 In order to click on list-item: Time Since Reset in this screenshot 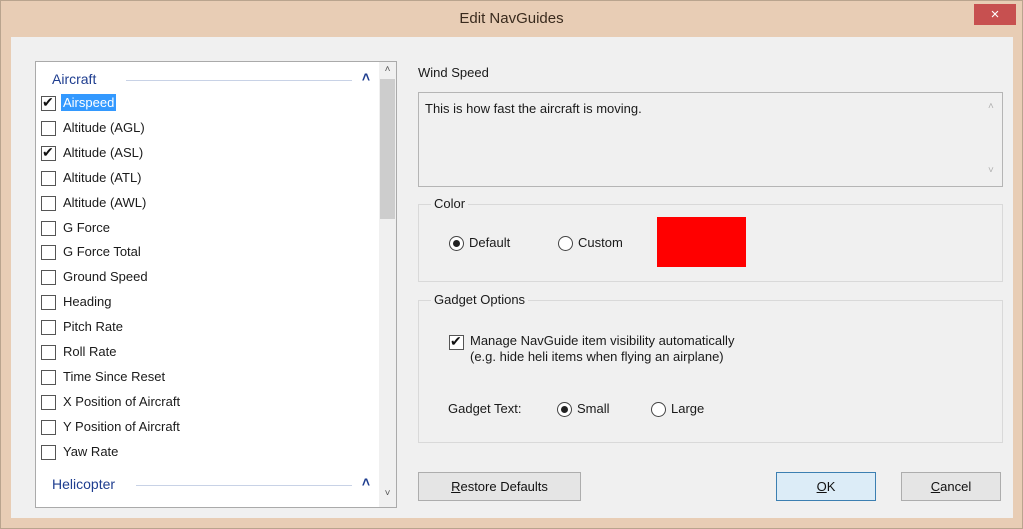, I will do `click(206, 378)`.